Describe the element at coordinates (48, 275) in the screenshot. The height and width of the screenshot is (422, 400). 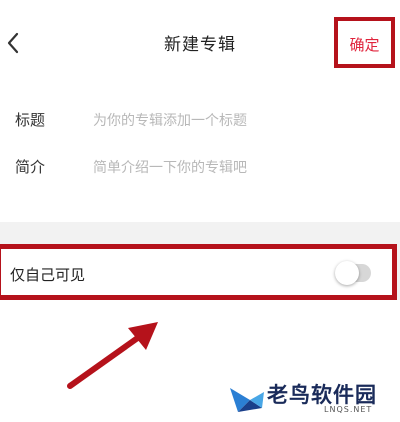
I see `visibility-label: 仅自己可见` at that location.